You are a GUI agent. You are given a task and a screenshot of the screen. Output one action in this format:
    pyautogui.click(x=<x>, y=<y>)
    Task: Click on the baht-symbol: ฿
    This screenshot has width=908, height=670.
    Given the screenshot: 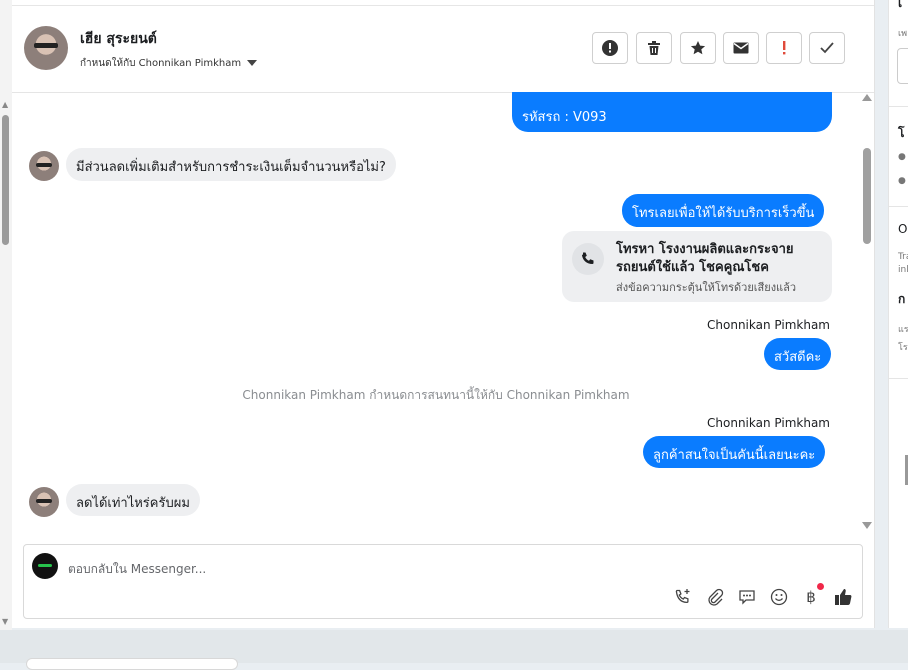 What is the action you would take?
    pyautogui.click(x=811, y=597)
    